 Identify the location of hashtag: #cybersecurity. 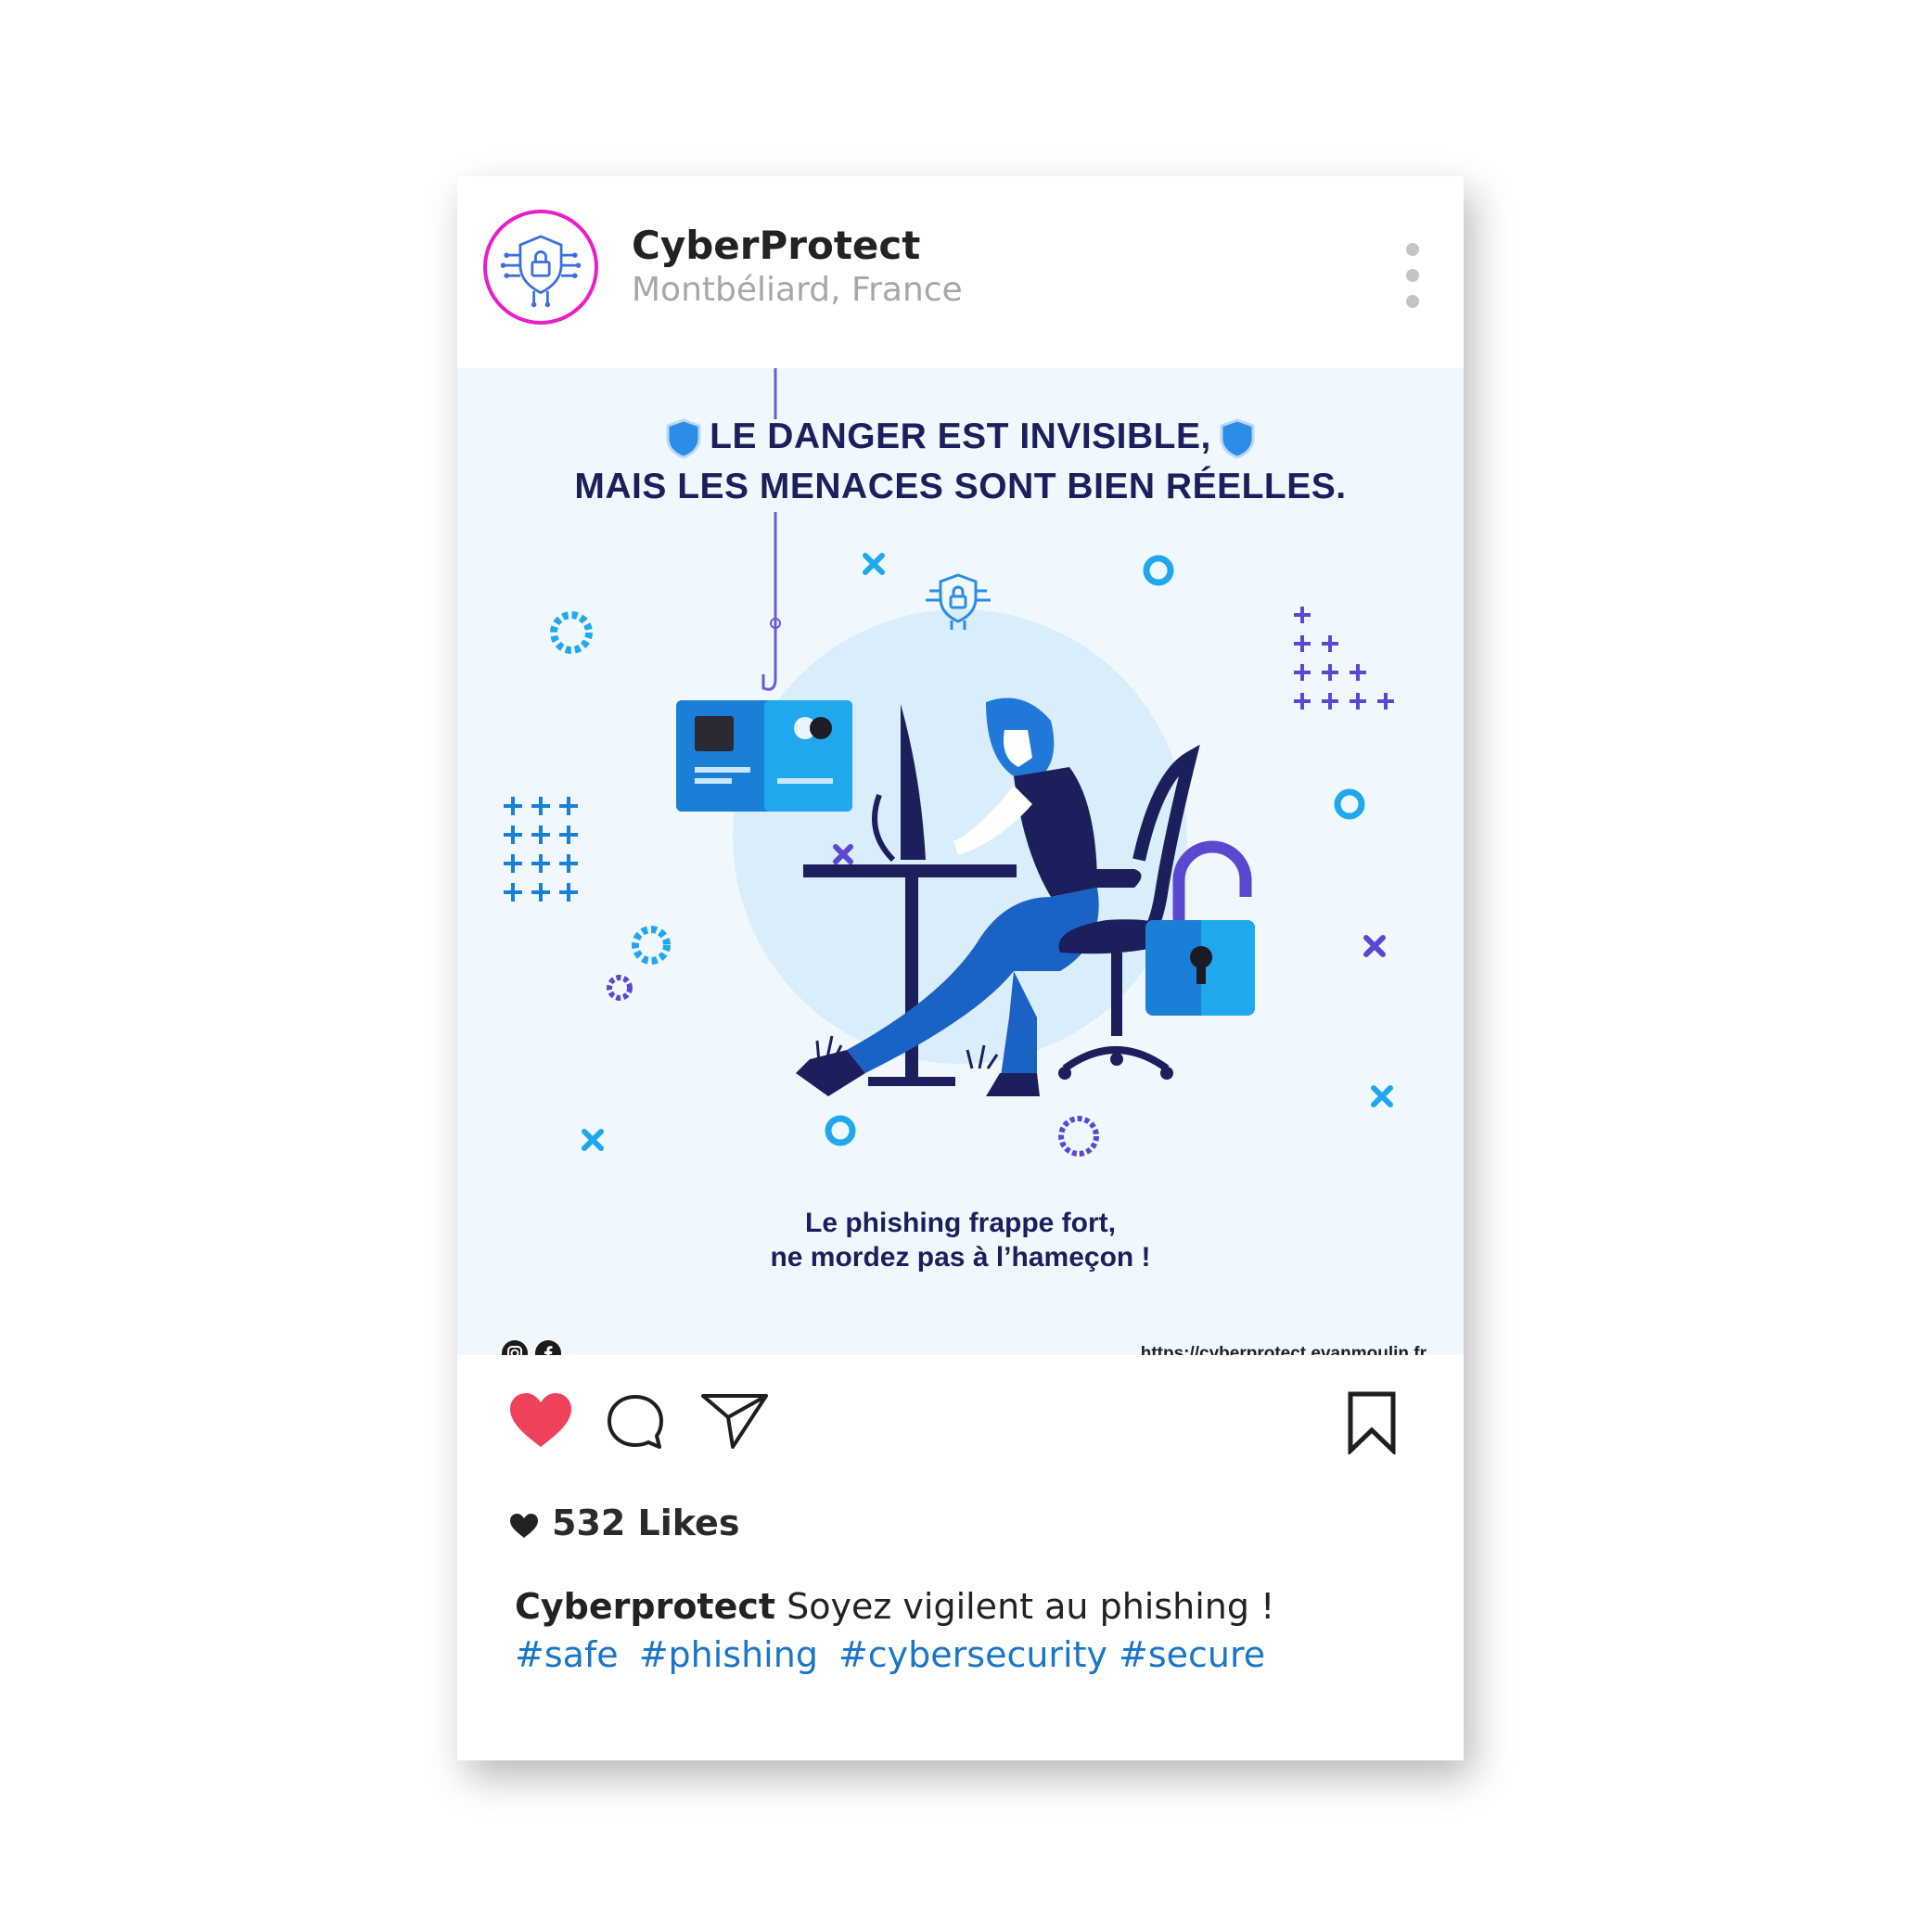
(972, 1654).